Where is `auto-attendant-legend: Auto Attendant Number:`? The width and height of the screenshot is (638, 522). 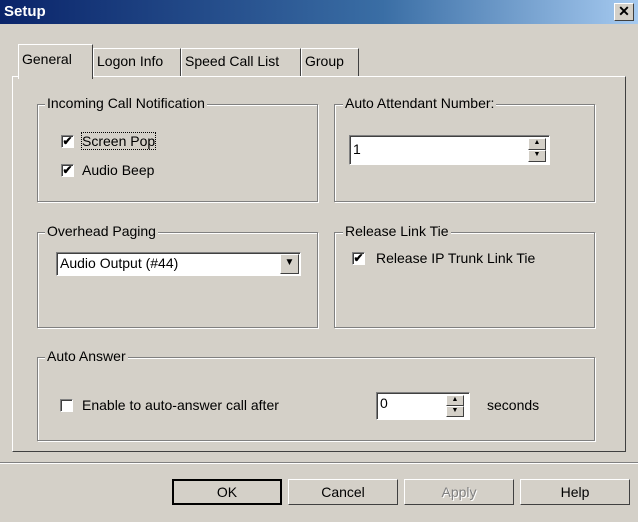 auto-attendant-legend: Auto Attendant Number: is located at coordinates (420, 103).